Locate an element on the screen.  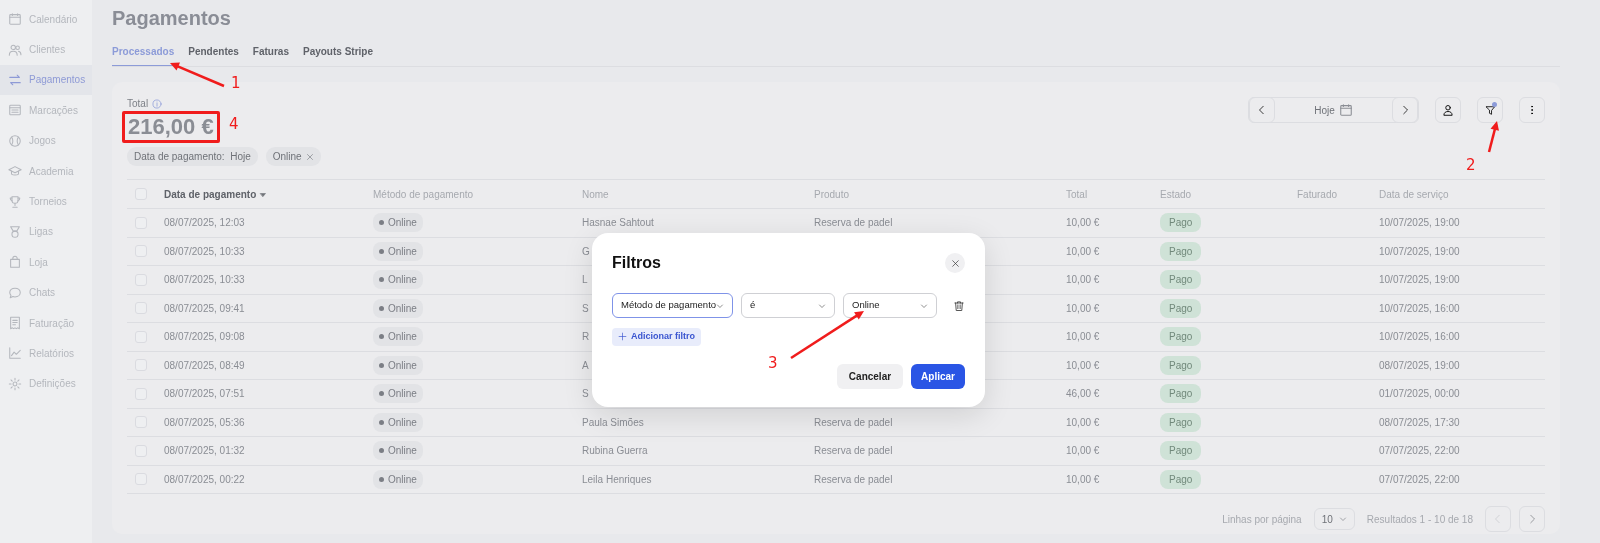
info-icon is located at coordinates (157, 103).